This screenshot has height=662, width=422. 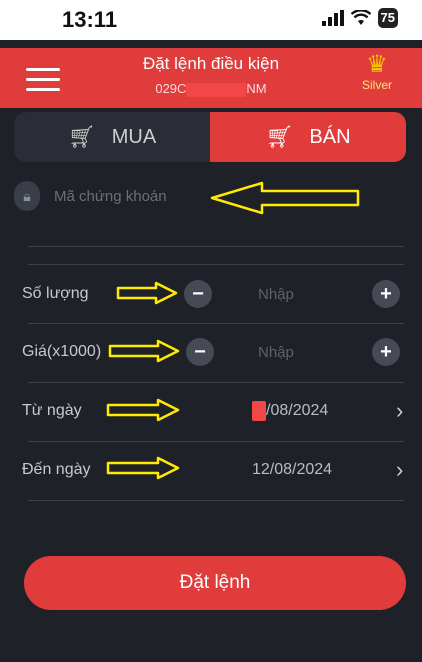 I want to click on quantity-minus-button: −, so click(x=198, y=294).